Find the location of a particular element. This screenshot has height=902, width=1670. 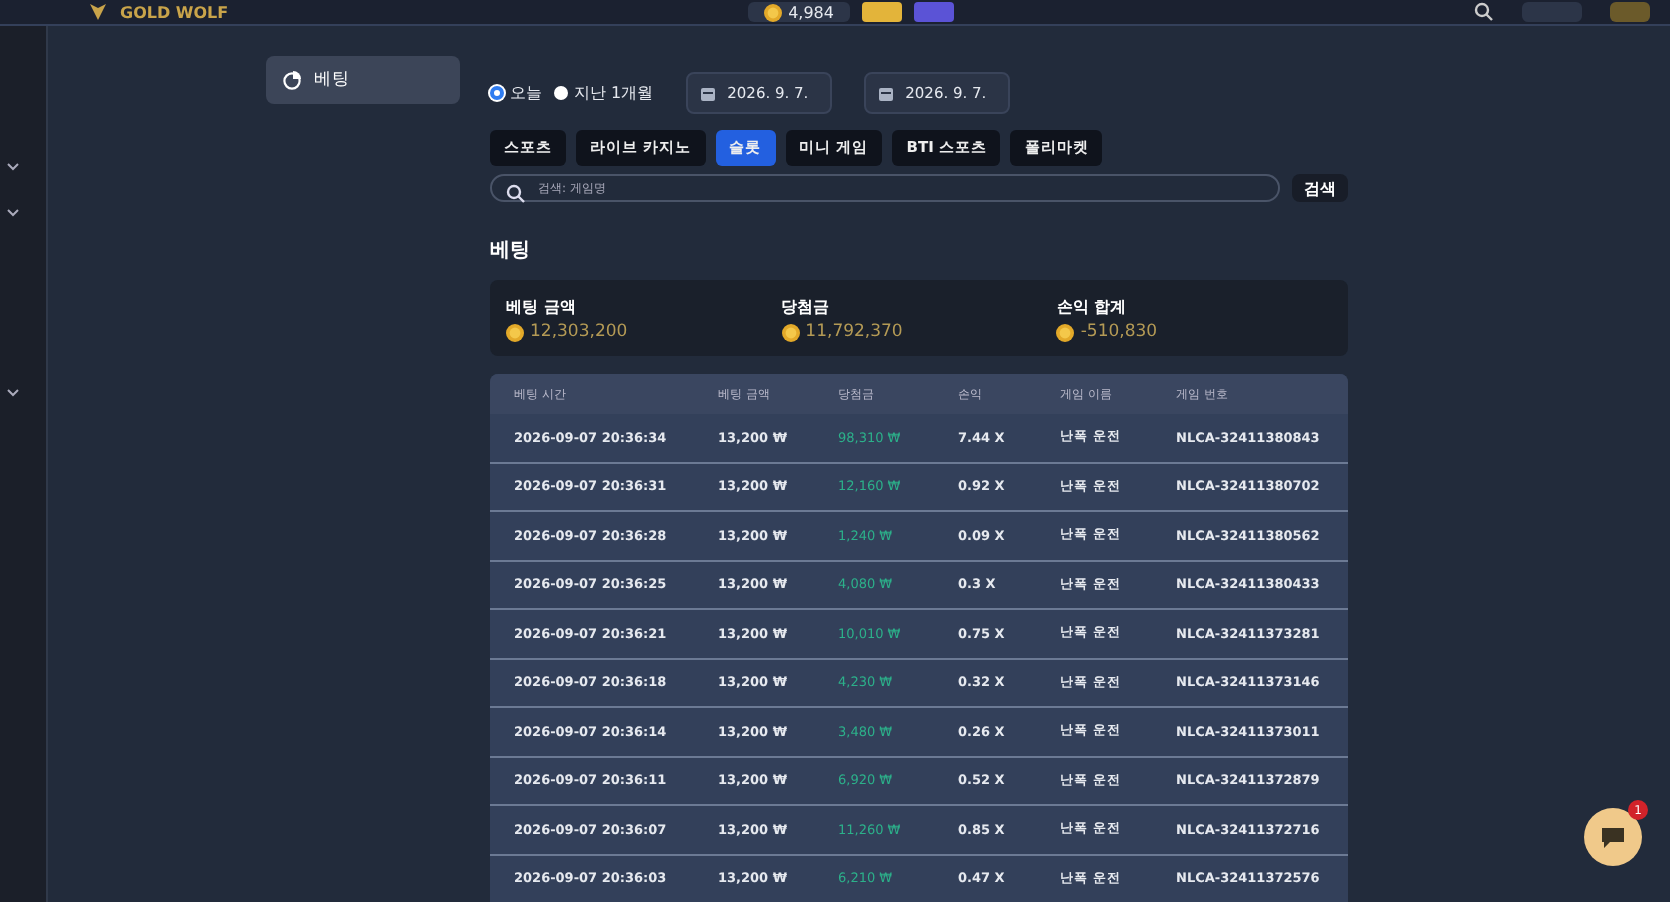

summary-value: 11,792,370 is located at coordinates (854, 332).